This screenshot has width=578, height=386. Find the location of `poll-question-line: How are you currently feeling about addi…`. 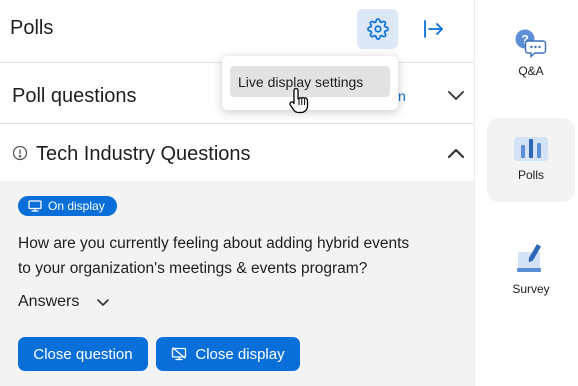

poll-question-line: How are you currently feeling about addi… is located at coordinates (214, 243).